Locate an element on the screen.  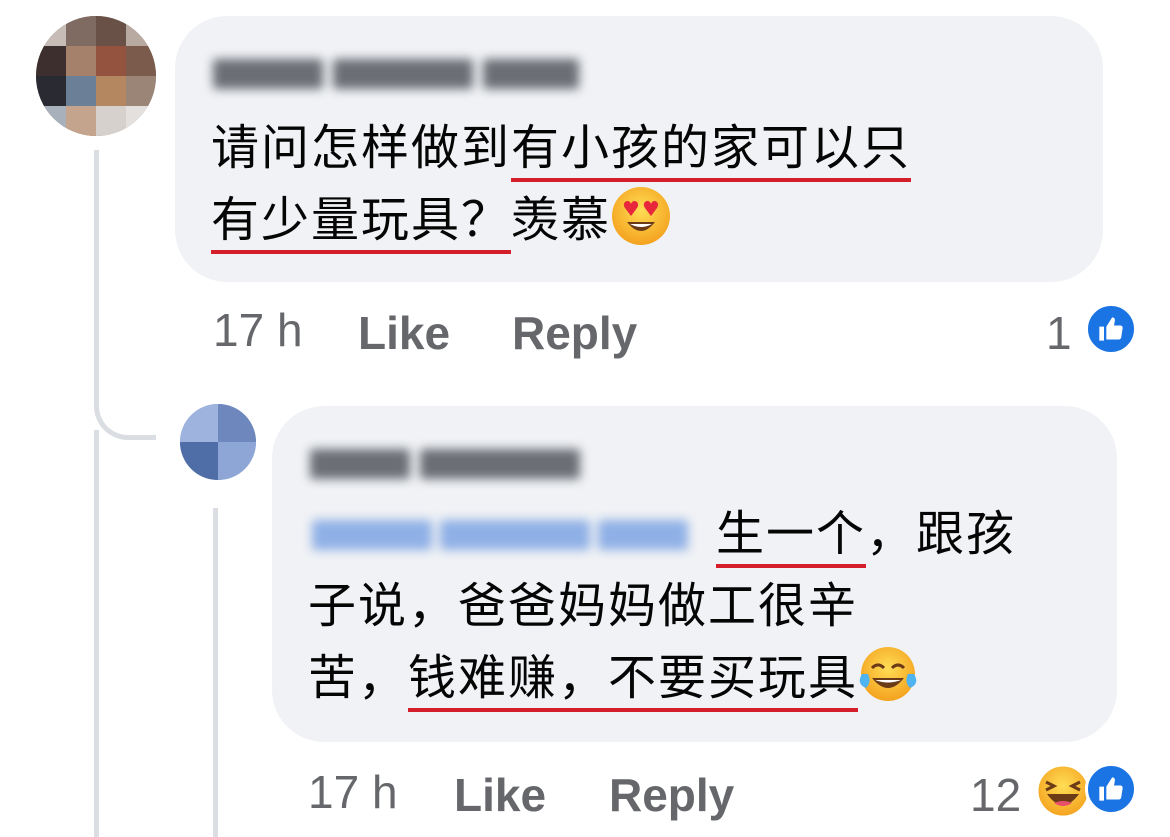
replier-avatar is located at coordinates (218, 442).